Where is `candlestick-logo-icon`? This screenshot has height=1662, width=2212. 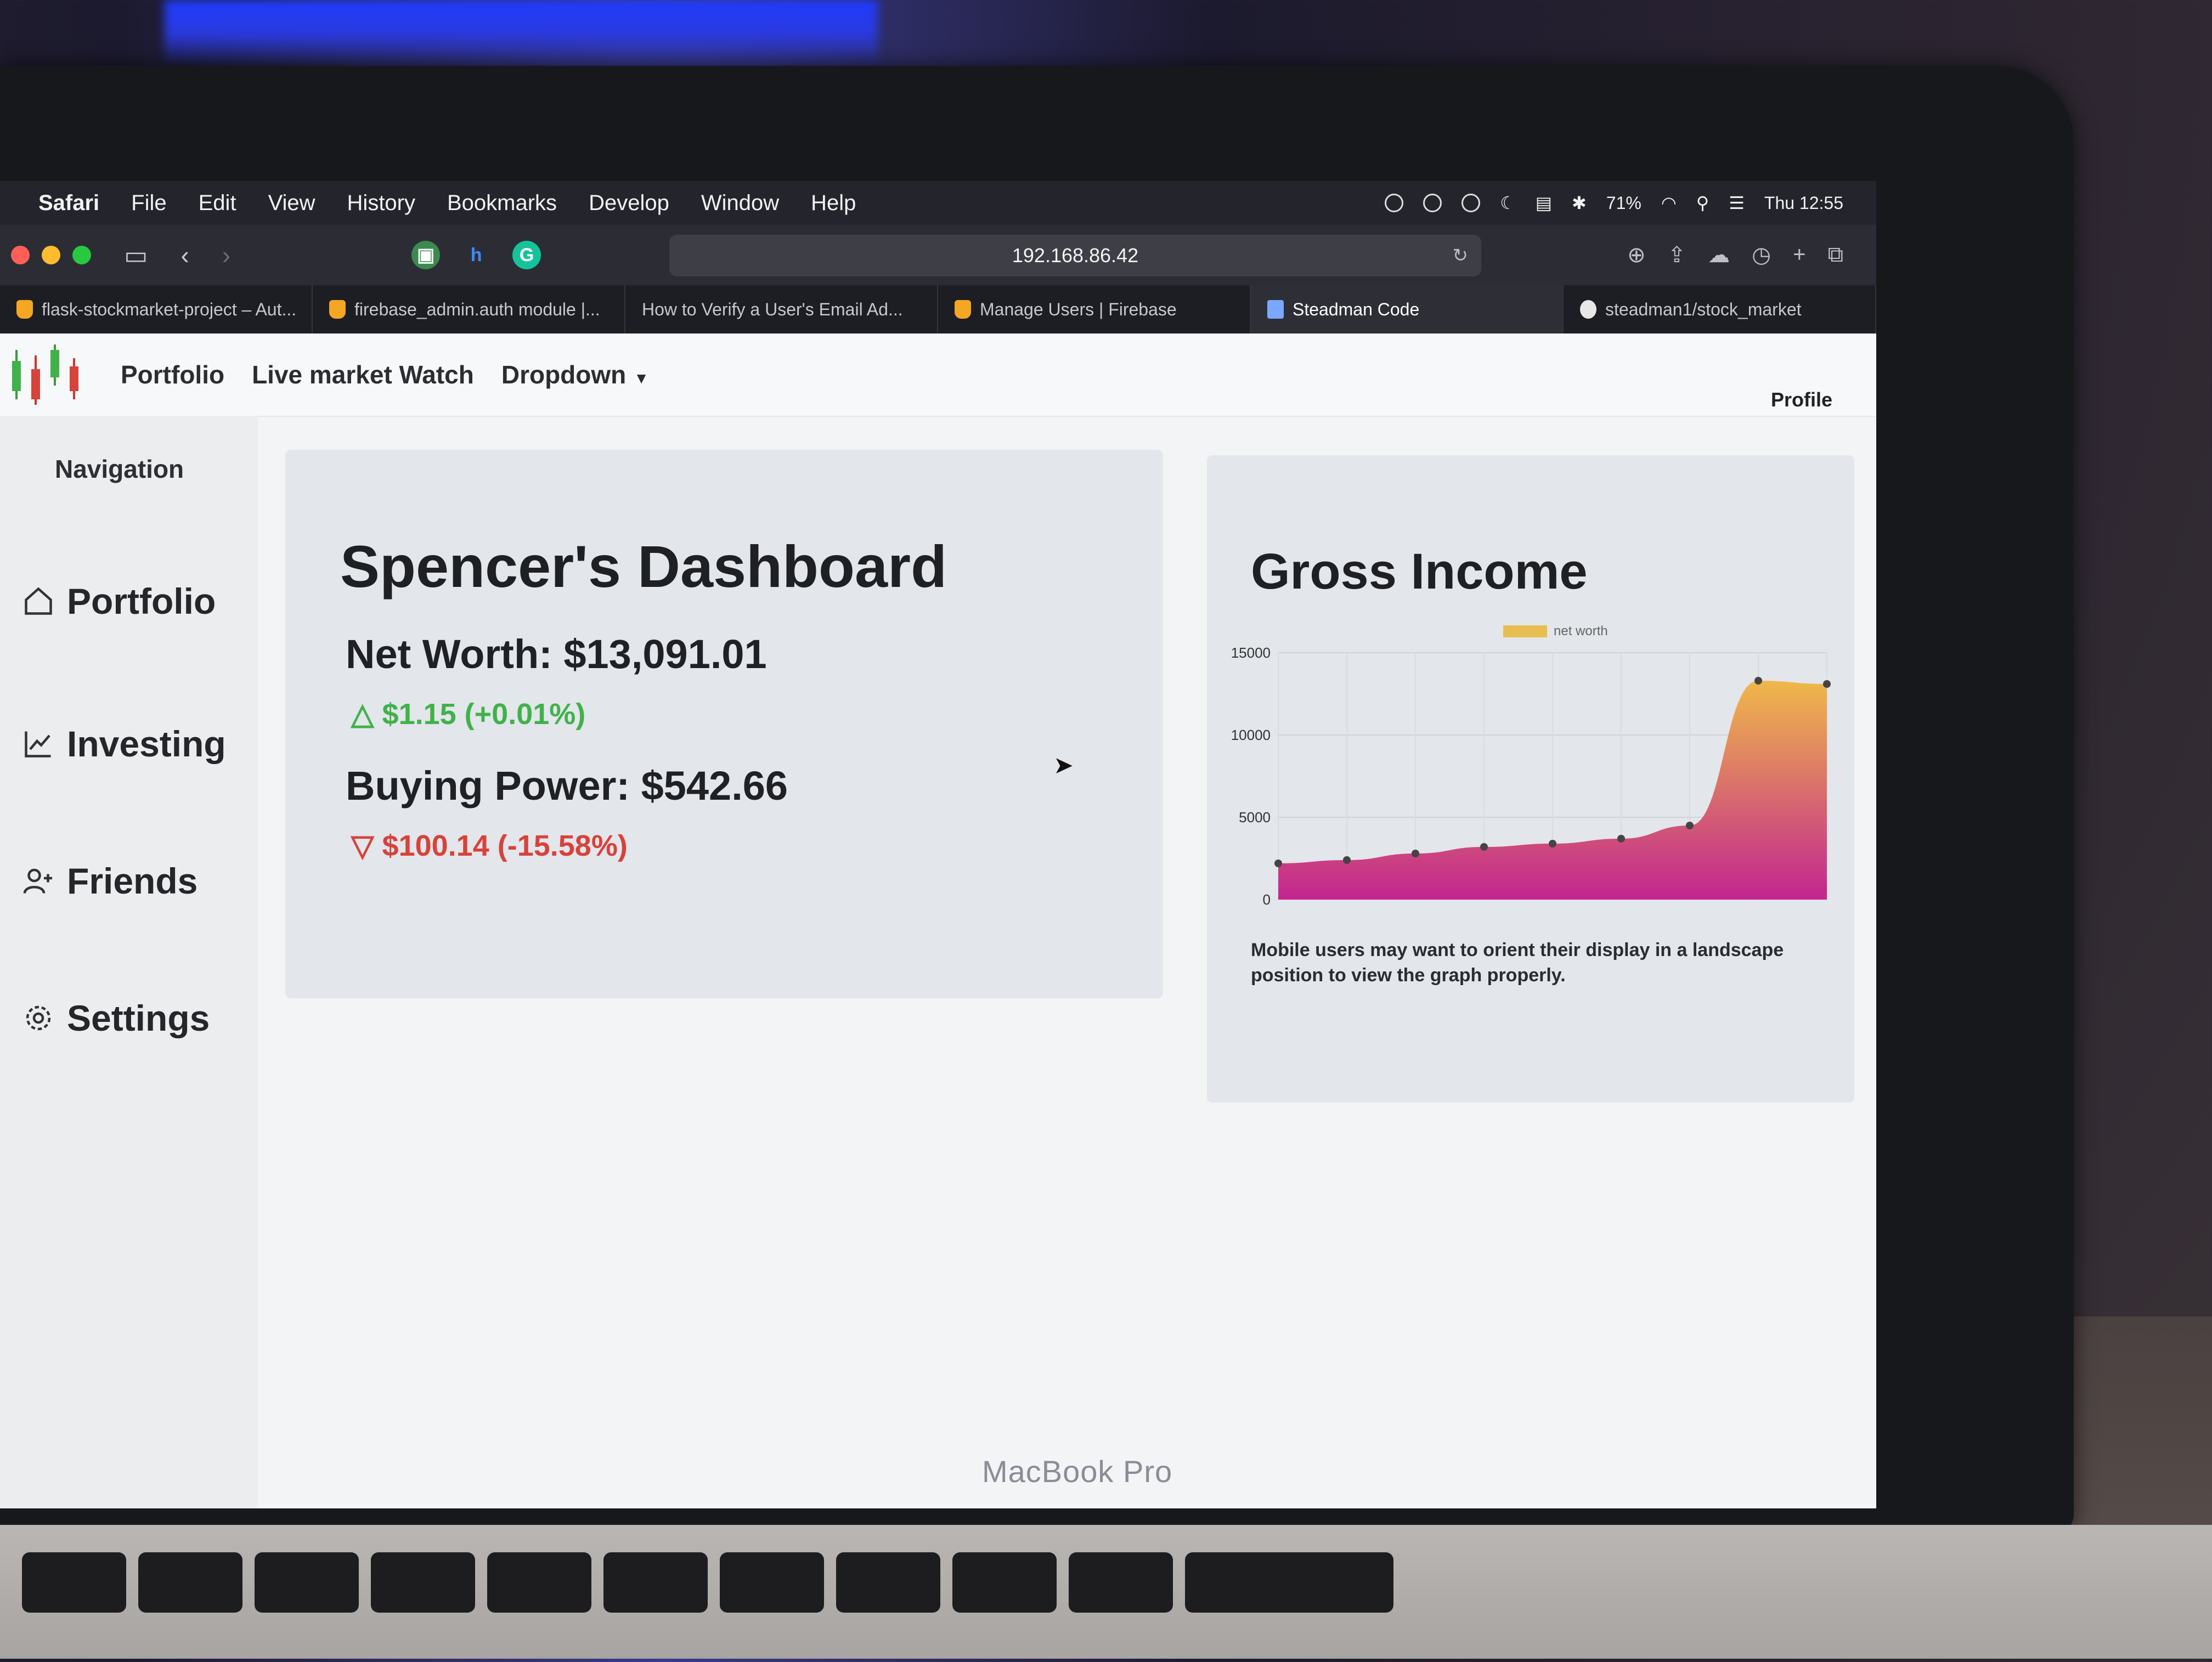 candlestick-logo-icon is located at coordinates (49, 375).